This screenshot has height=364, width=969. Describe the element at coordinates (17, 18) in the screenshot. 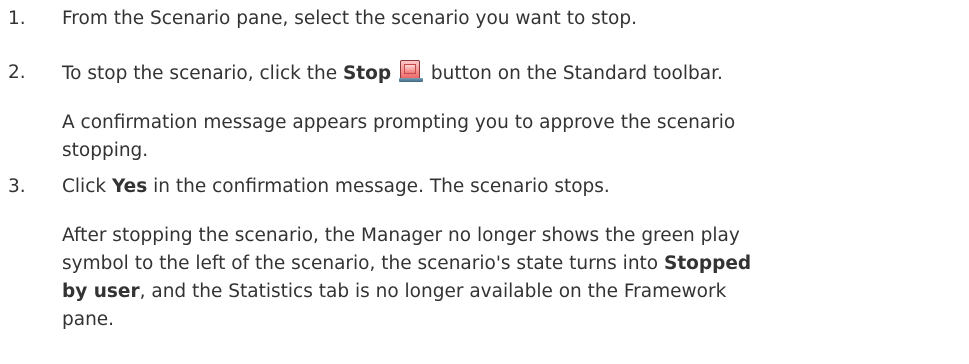

I see `step-number: 1.` at that location.